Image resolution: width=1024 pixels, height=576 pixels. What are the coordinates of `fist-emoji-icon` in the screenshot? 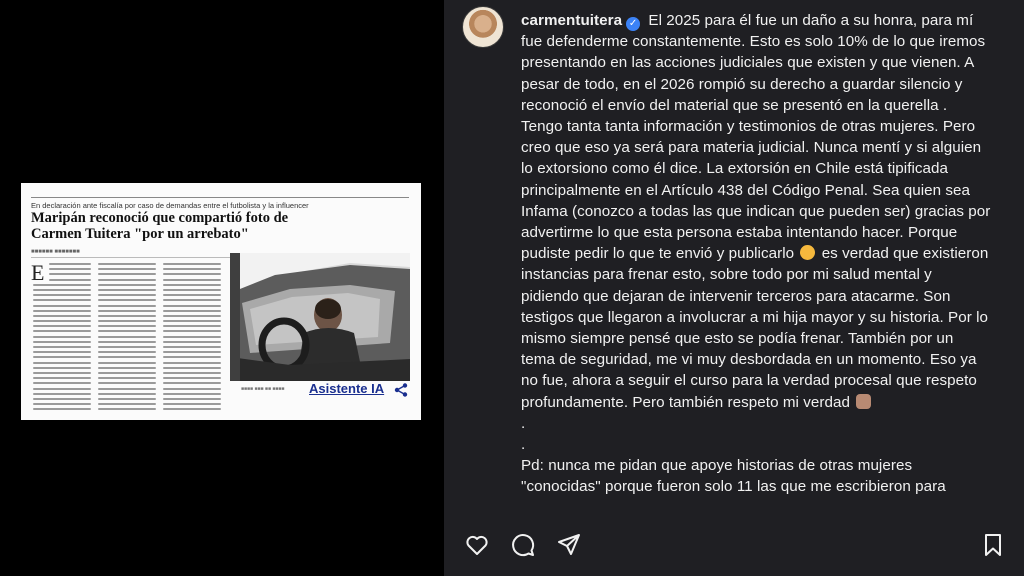 It's located at (864, 401).